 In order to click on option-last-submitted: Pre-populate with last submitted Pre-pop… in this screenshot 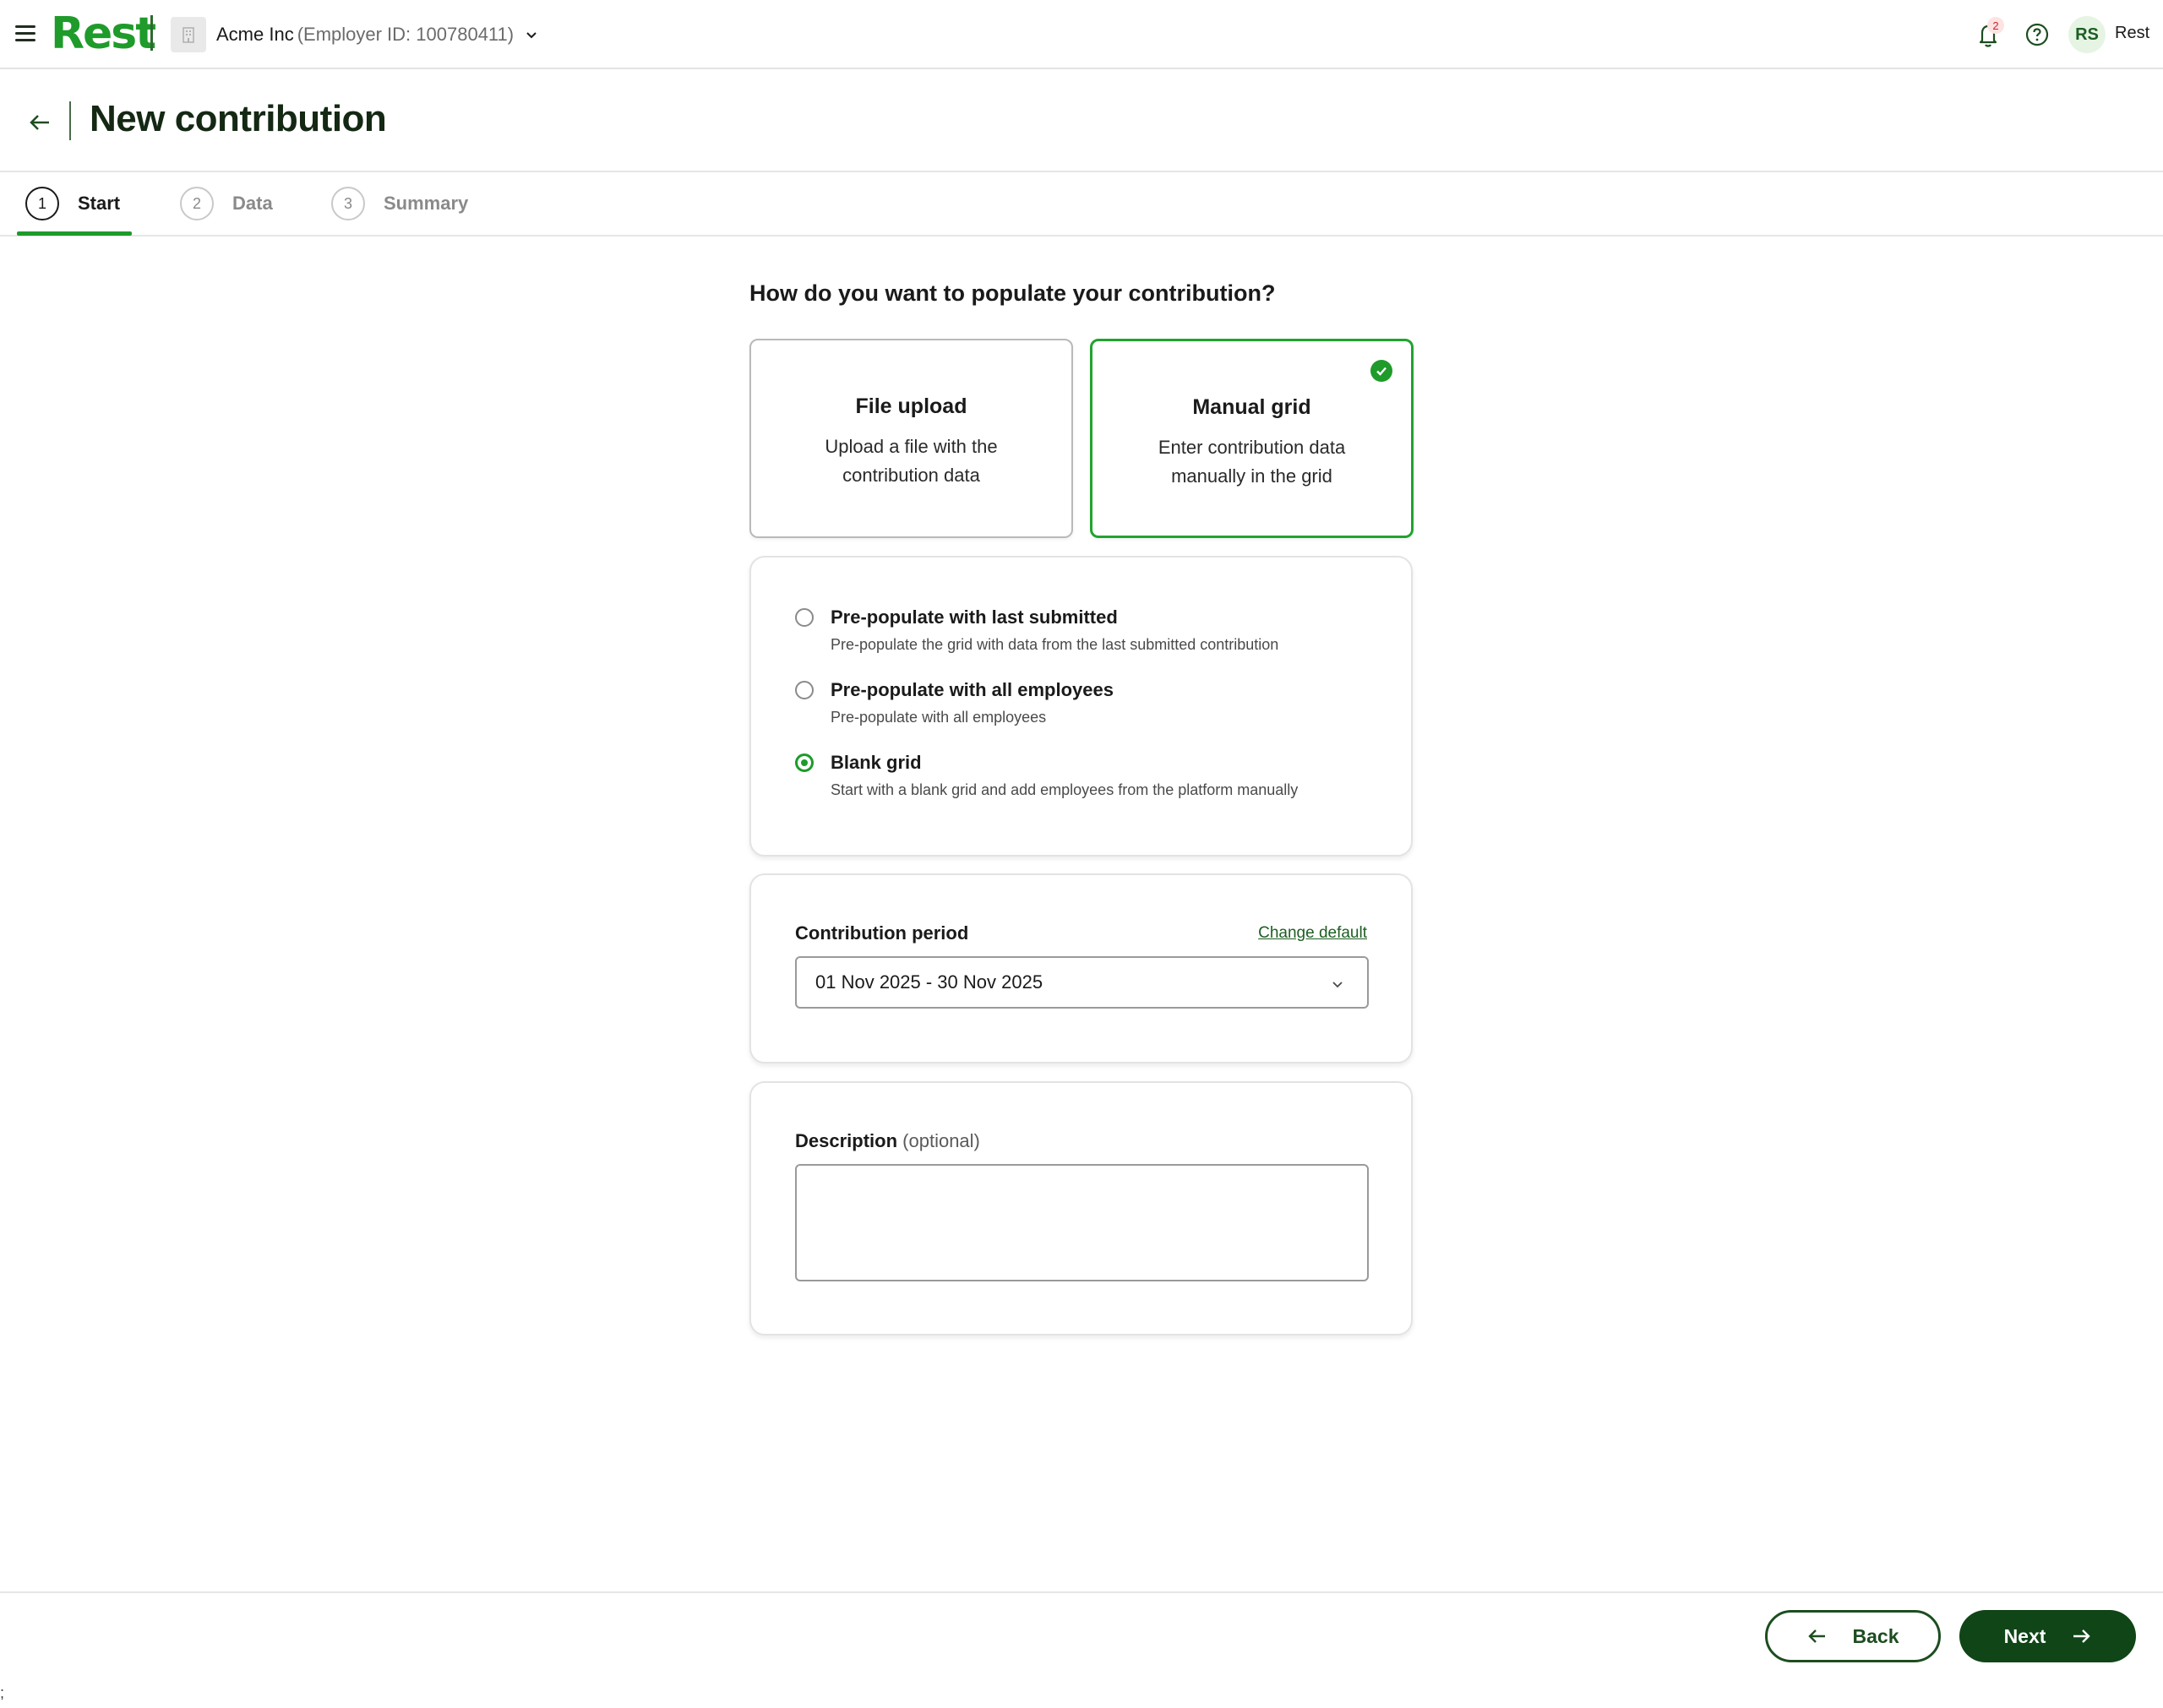, I will do `click(1036, 630)`.